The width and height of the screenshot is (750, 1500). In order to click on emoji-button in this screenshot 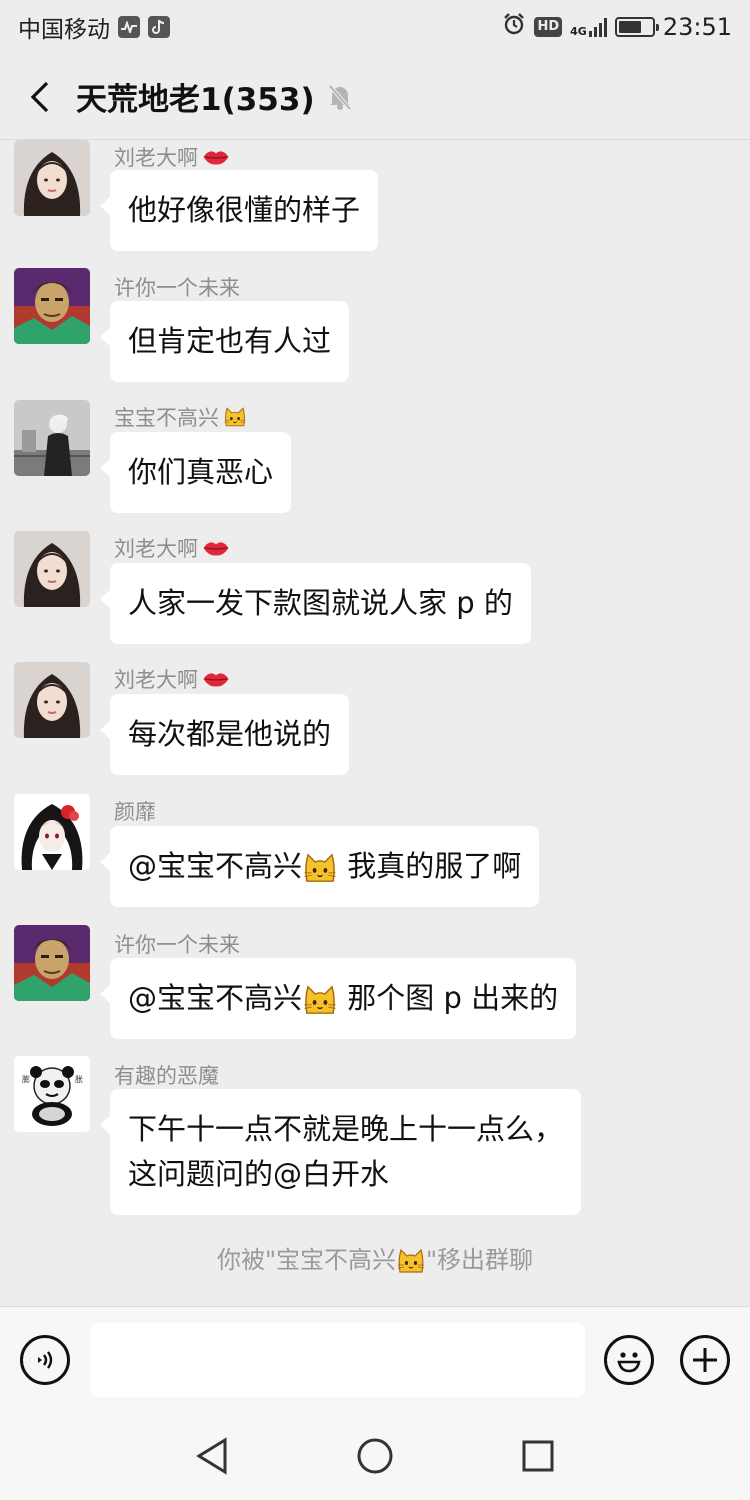, I will do `click(629, 1360)`.